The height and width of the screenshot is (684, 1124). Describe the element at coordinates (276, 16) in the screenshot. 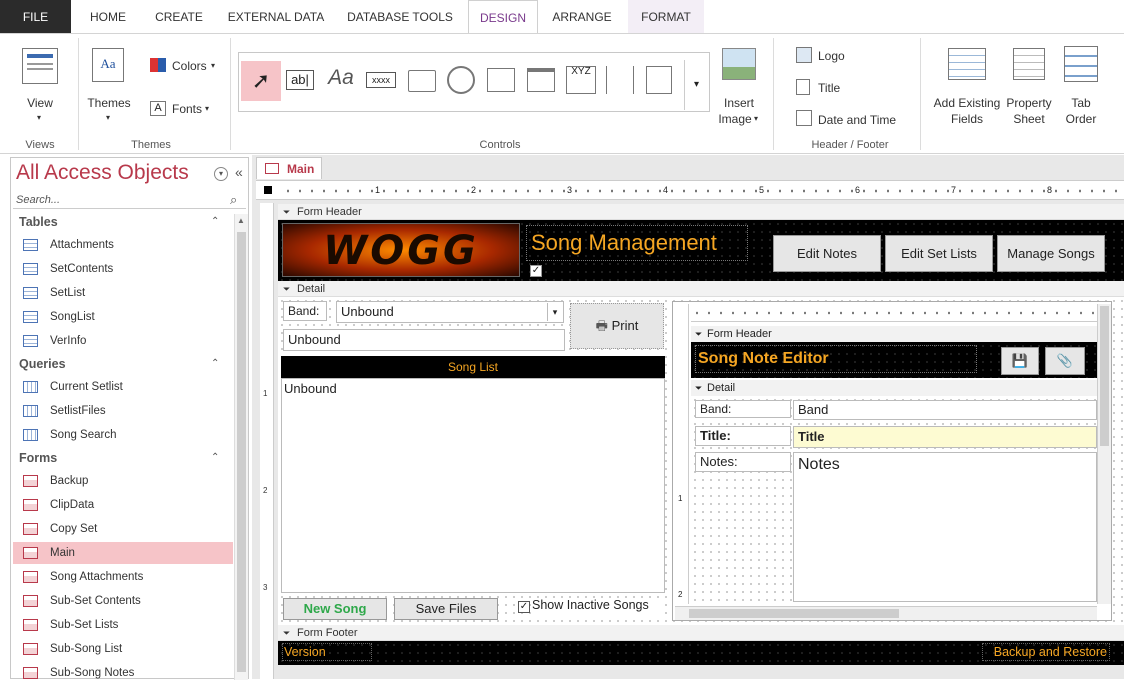

I see `tab-external-data: EXTERNAL DATA` at that location.